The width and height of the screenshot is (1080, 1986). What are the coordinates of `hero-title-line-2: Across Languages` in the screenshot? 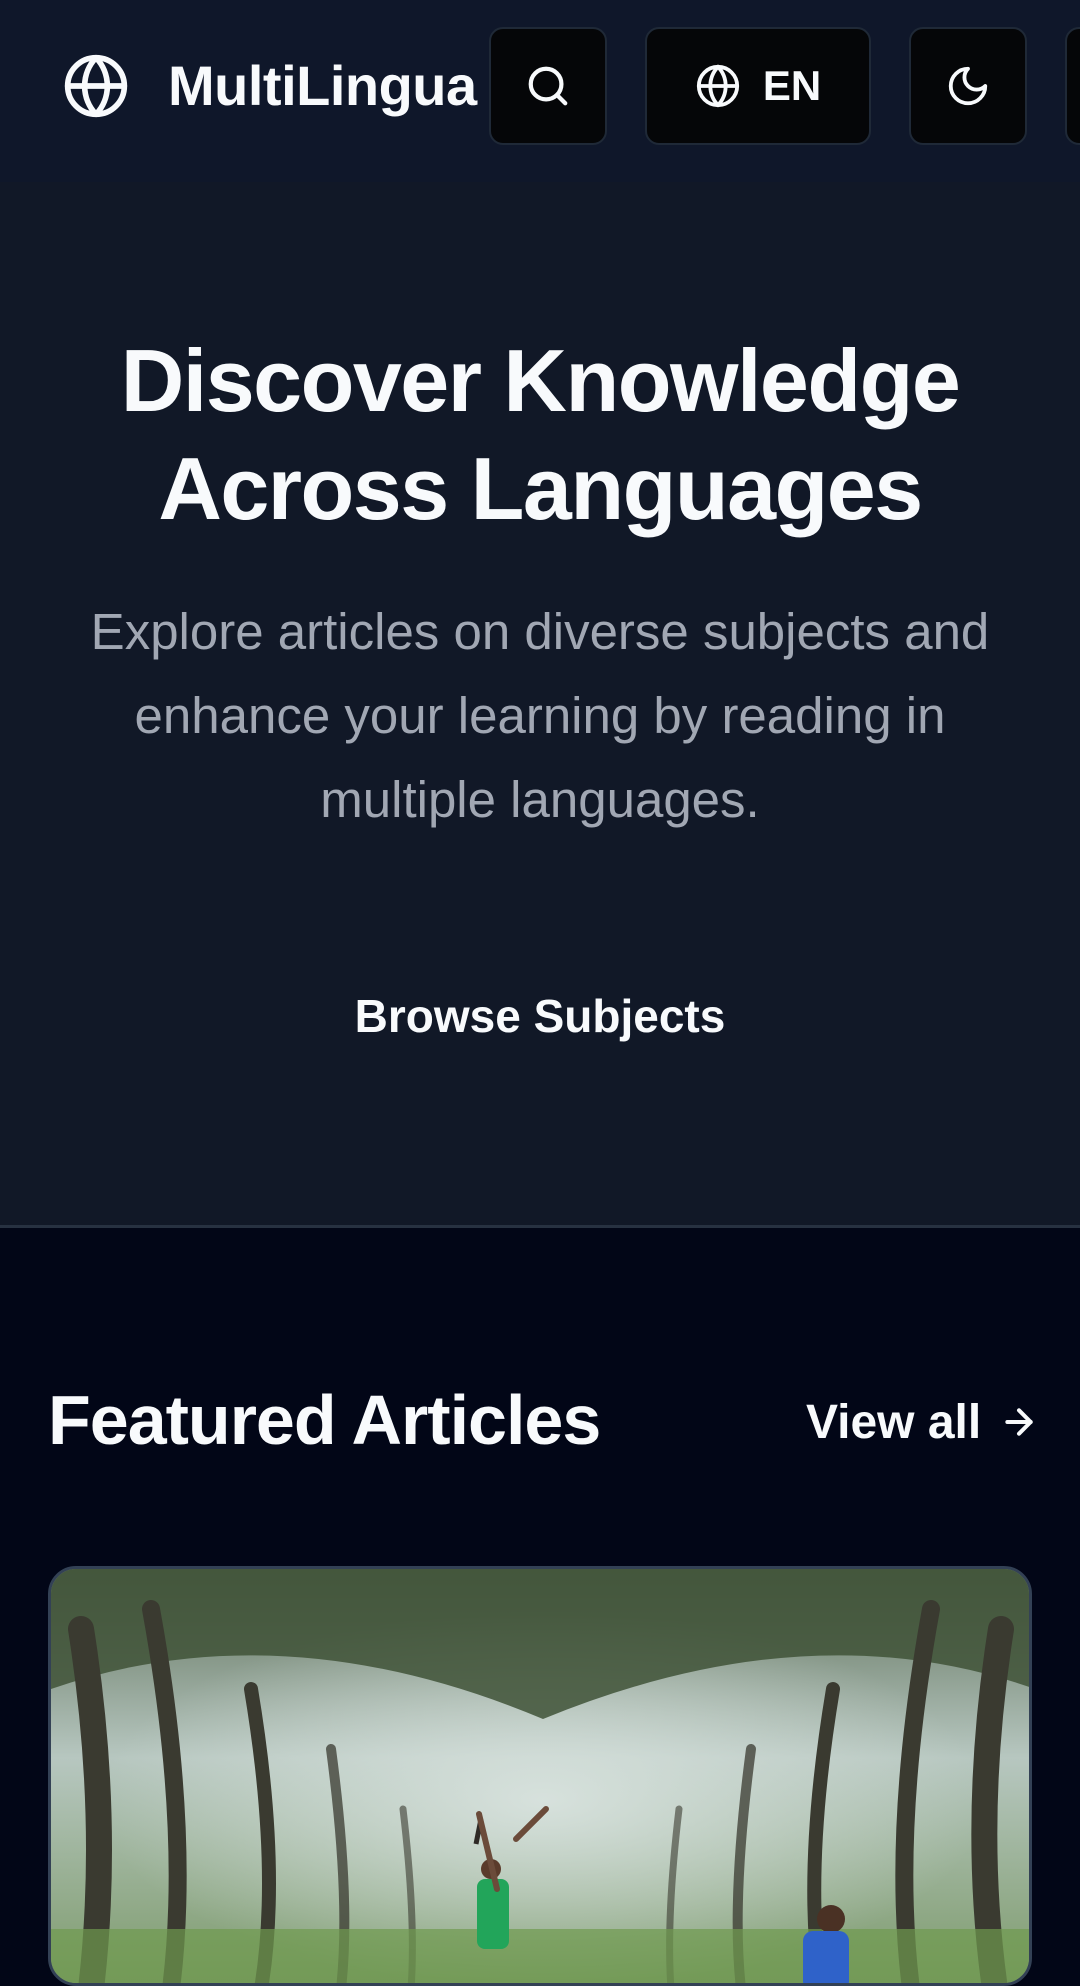 It's located at (540, 488).